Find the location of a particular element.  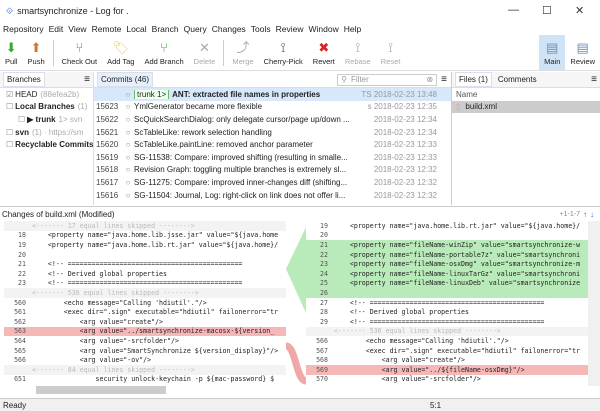

commit-message: YmlGenerator became more flexible is located at coordinates (247, 106).